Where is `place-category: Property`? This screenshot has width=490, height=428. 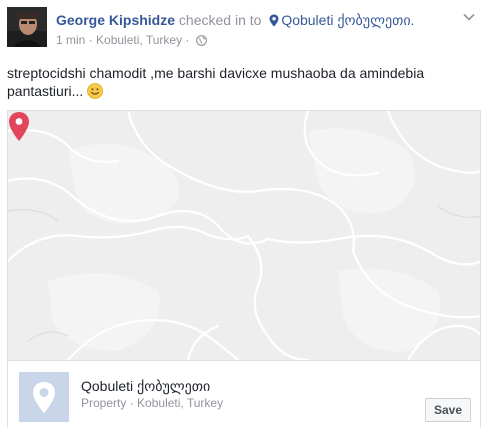
place-category: Property is located at coordinates (104, 403).